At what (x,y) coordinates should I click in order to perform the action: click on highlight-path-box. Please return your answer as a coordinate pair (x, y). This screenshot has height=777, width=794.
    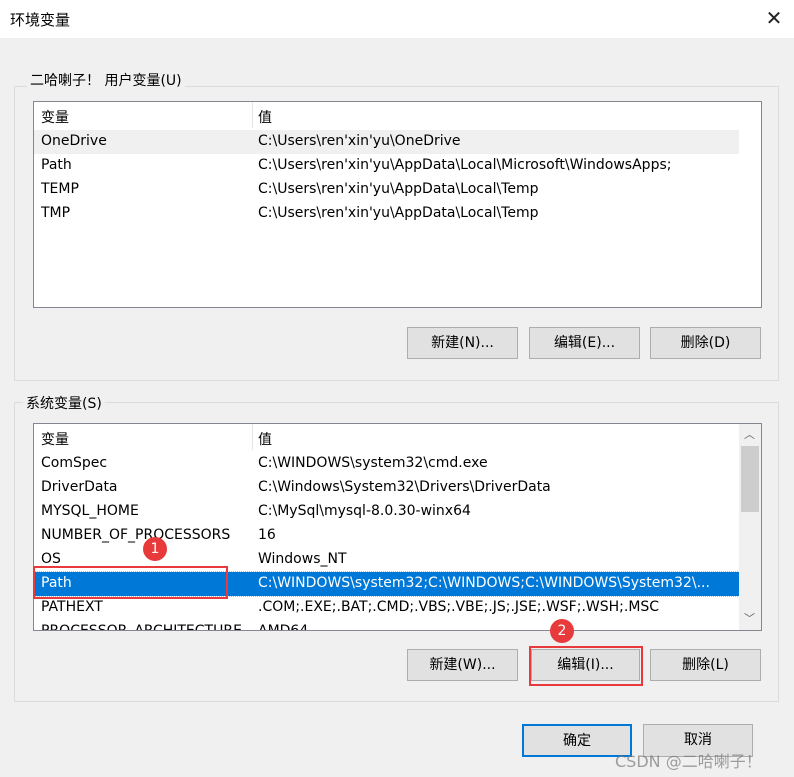
    Looking at the image, I should click on (130, 582).